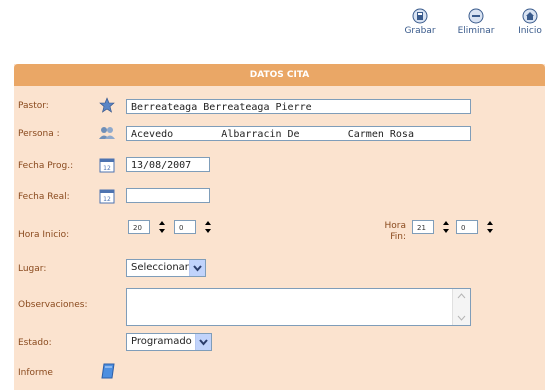 The height and width of the screenshot is (390, 550). What do you see at coordinates (398, 237) in the screenshot?
I see `hora-fin-label-line2: Fin:` at bounding box center [398, 237].